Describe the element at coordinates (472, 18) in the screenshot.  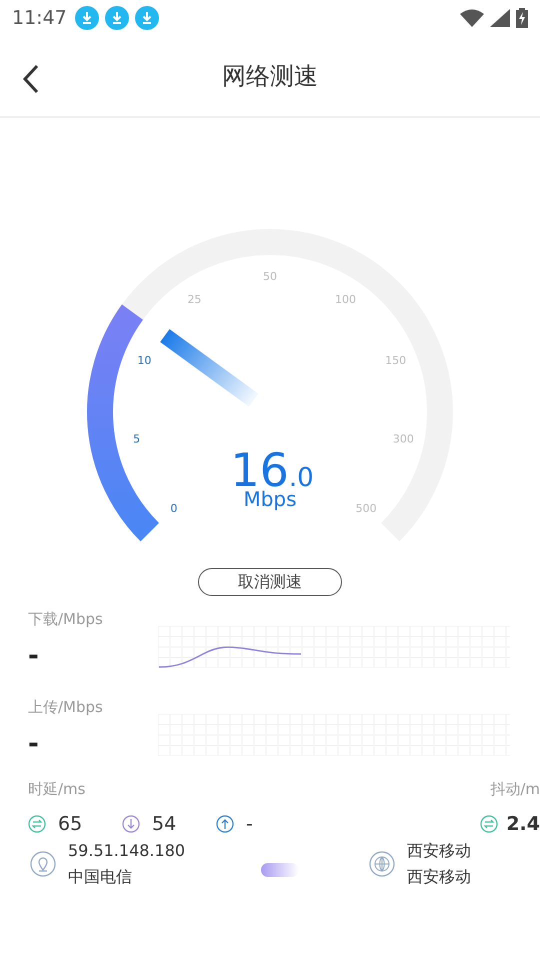
I see `wifi-icon` at that location.